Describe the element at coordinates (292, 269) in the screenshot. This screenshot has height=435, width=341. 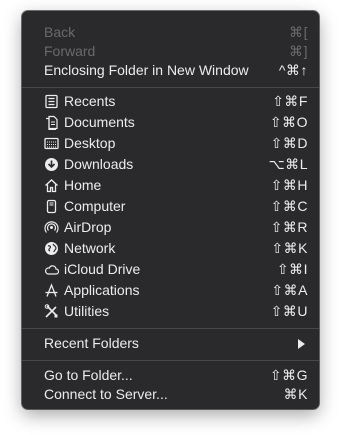
I see `menu-item-shortcut: ⇧⌘I` at that location.